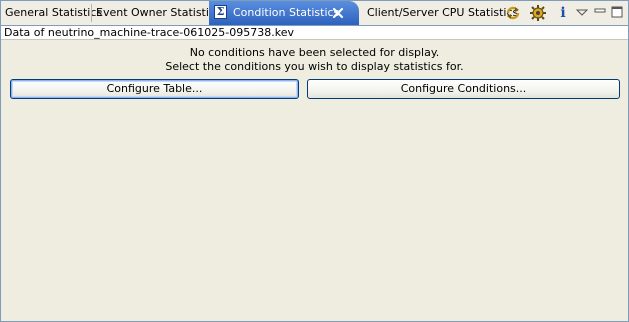  Describe the element at coordinates (338, 13) in the screenshot. I see `close-icon` at that location.